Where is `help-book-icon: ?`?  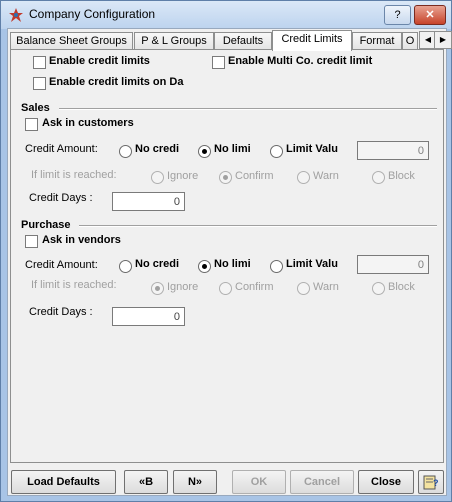
help-book-icon: ? is located at coordinates (431, 482).